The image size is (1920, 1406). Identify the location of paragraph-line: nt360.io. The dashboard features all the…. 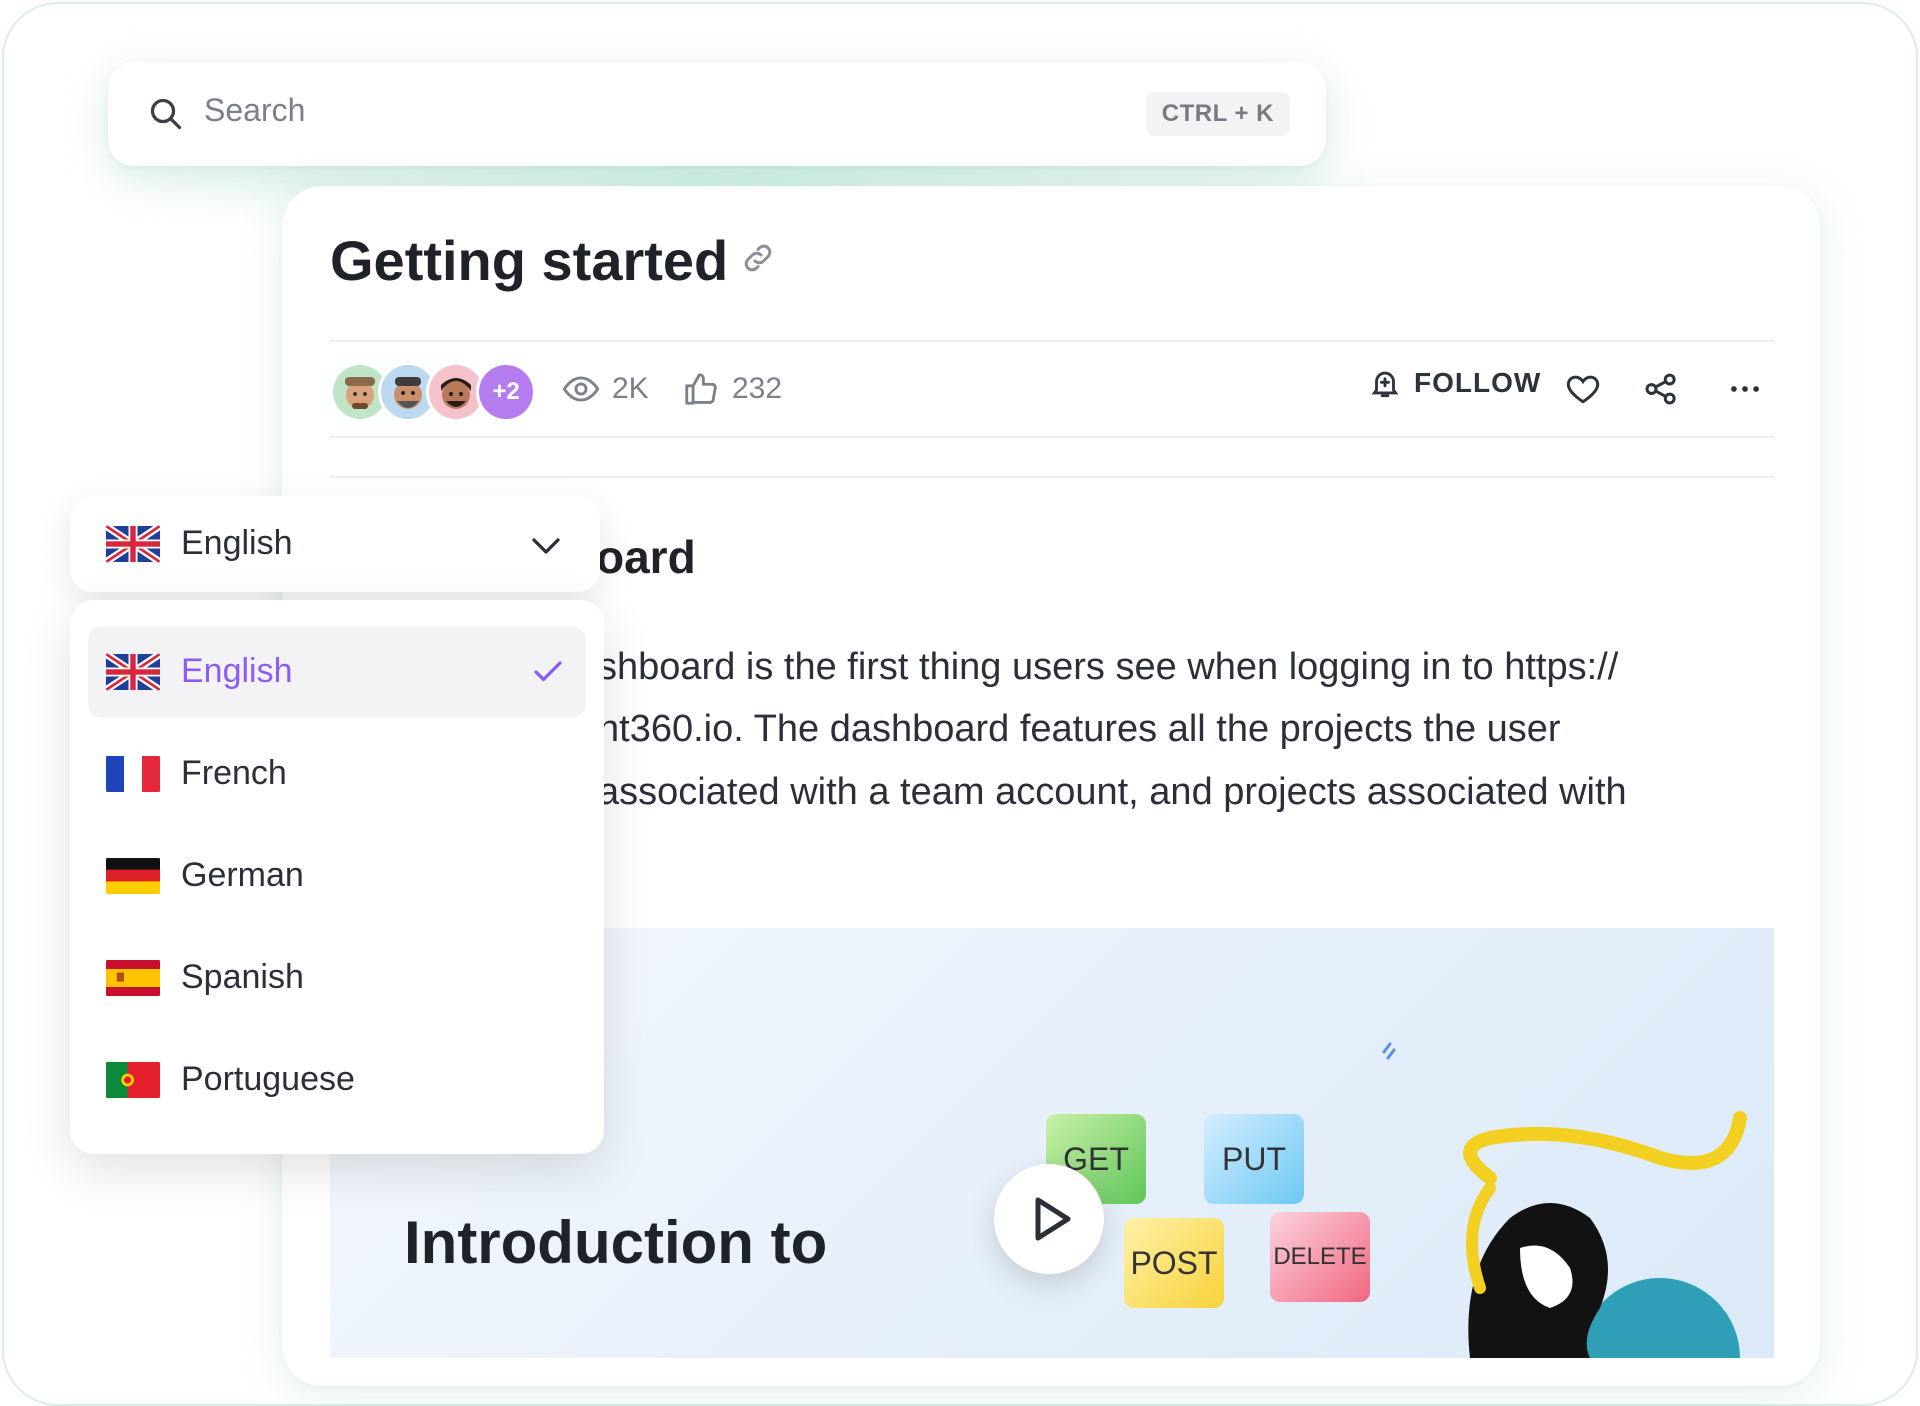
(1079, 729).